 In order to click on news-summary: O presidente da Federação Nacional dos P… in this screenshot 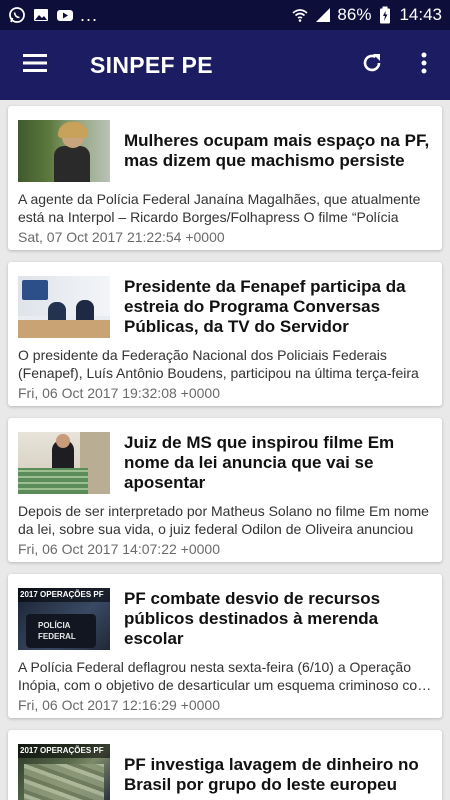, I will do `click(218, 364)`.